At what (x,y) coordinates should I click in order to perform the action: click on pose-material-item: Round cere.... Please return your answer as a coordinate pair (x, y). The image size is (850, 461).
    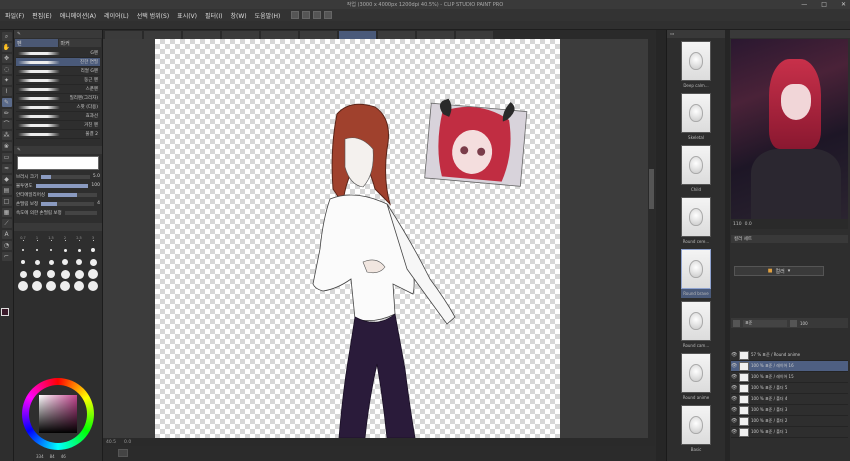
    Looking at the image, I should click on (696, 221).